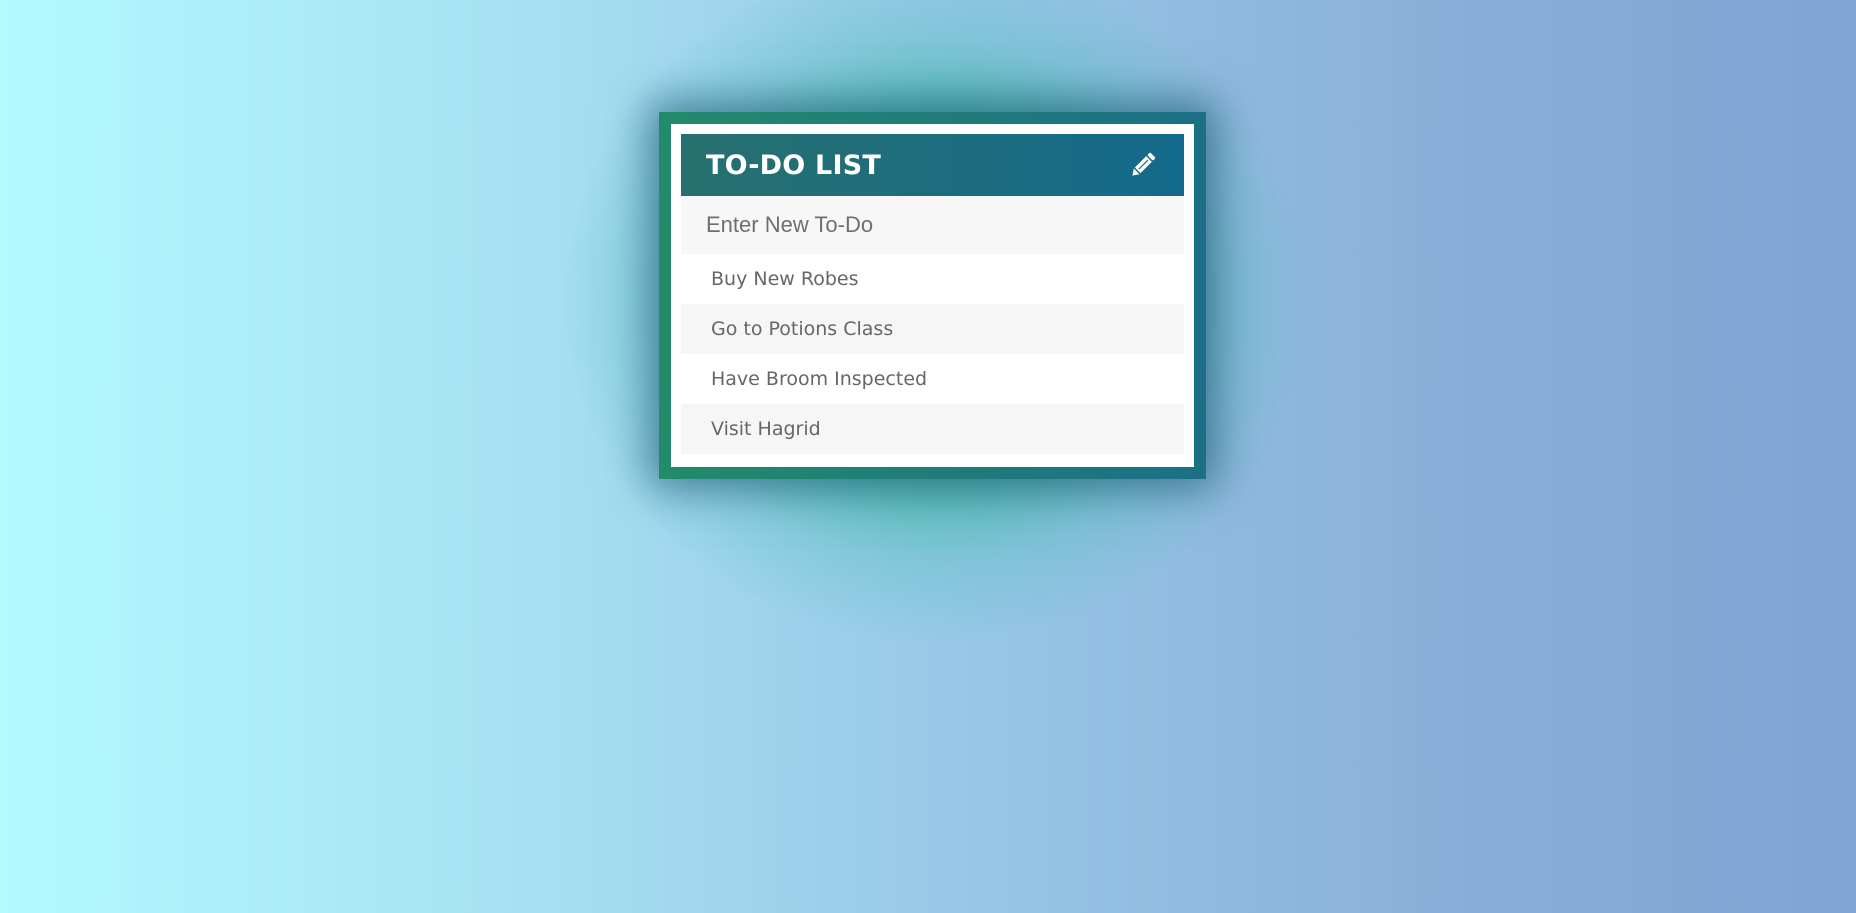  I want to click on todo-item: Go to Potions Class, so click(932, 329).